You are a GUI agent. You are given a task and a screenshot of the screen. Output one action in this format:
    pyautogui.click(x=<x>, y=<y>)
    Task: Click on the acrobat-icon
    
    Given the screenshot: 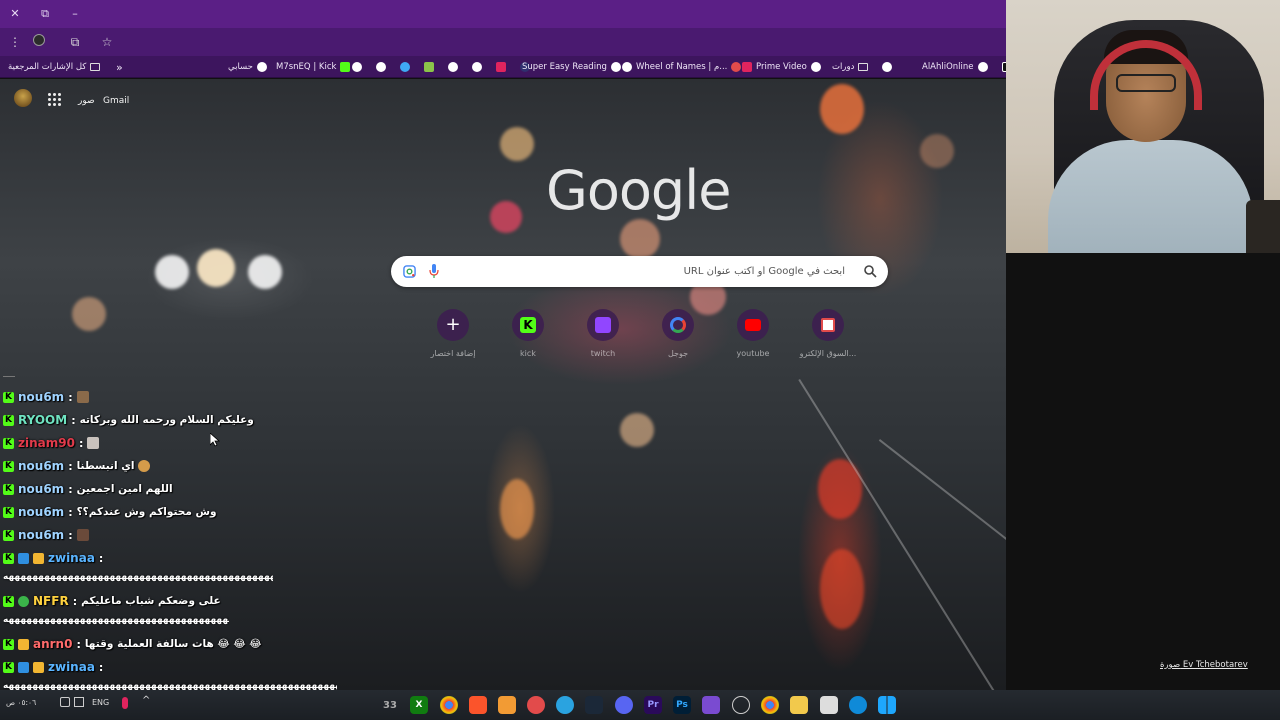 What is the action you would take?
    pyautogui.click(x=501, y=67)
    